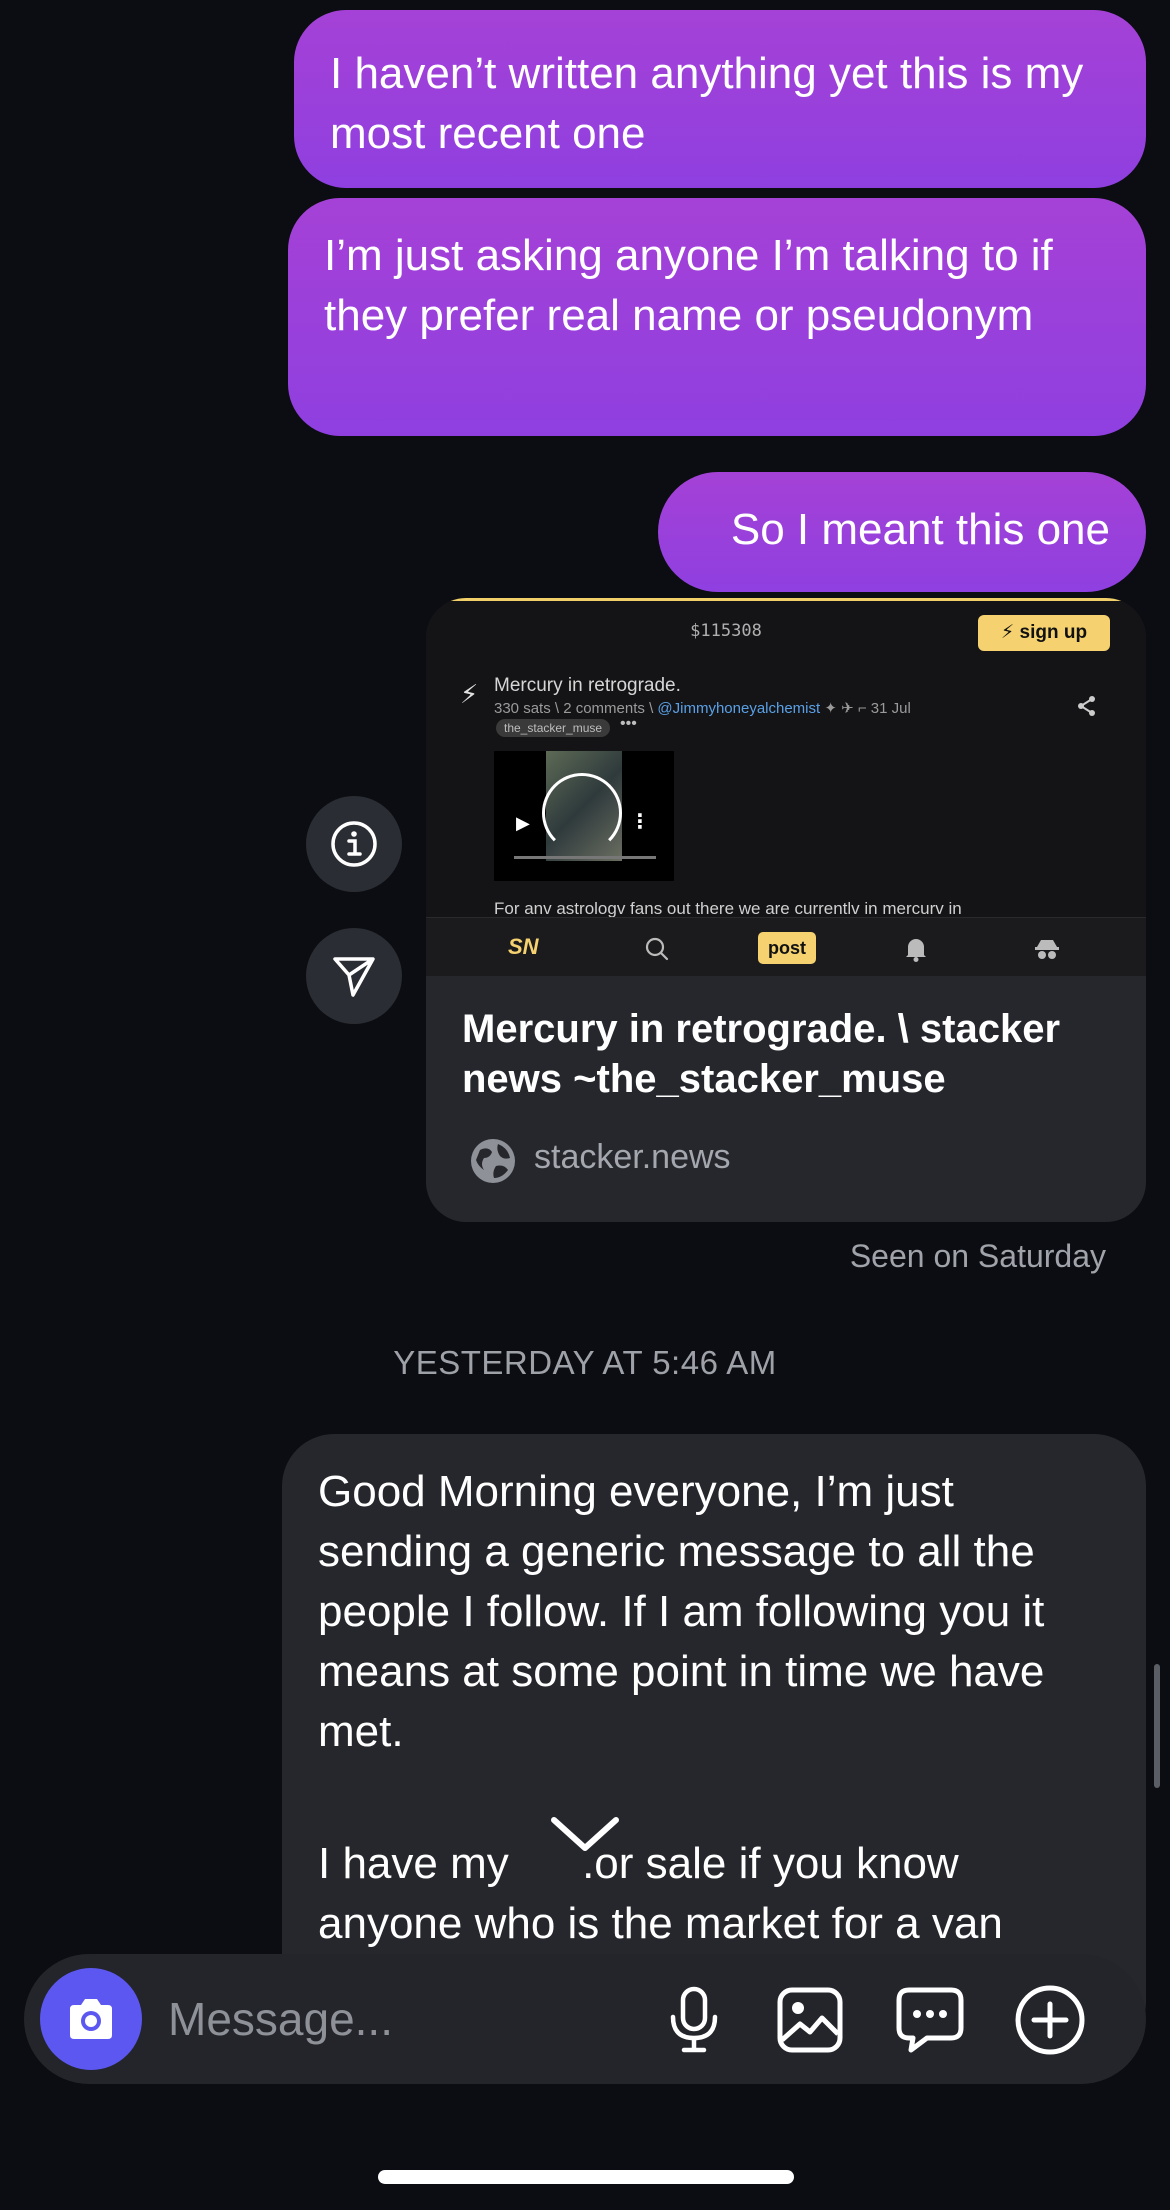 Image resolution: width=1170 pixels, height=2210 pixels. I want to click on mic-icon, so click(694, 2019).